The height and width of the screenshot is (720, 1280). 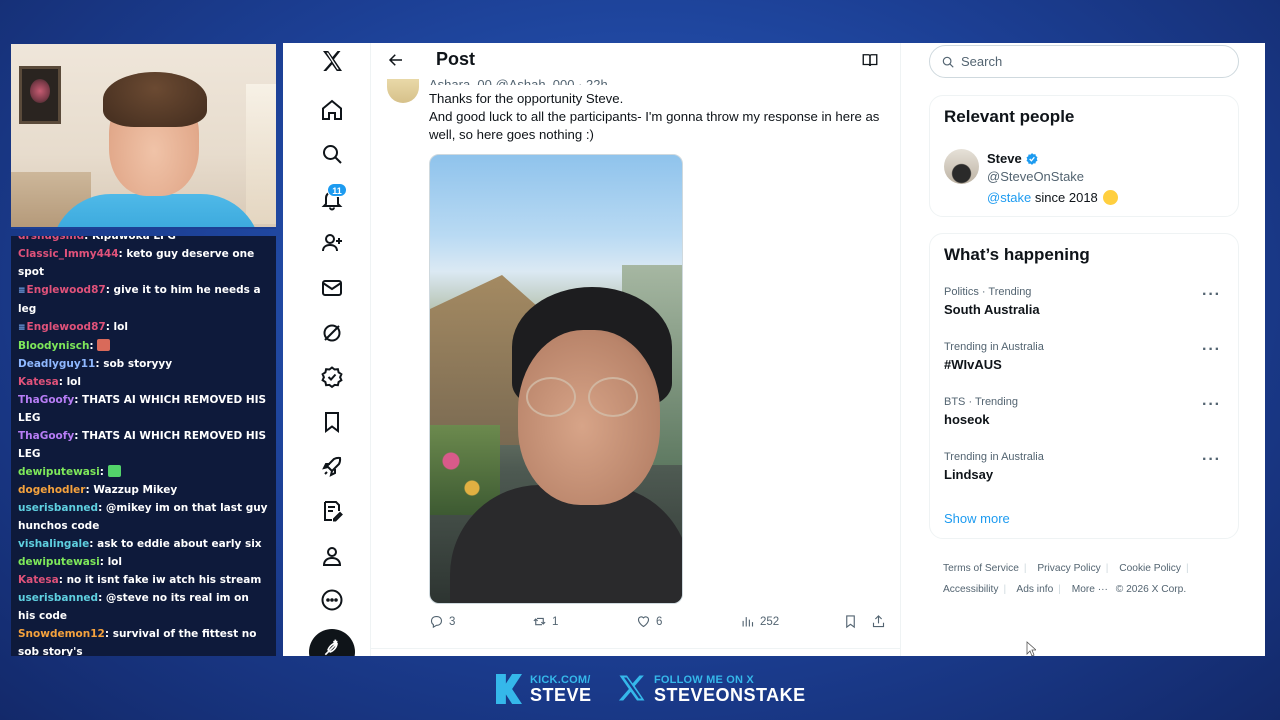 What do you see at coordinates (138, 364) in the screenshot?
I see `chat-text: sob storyyy` at bounding box center [138, 364].